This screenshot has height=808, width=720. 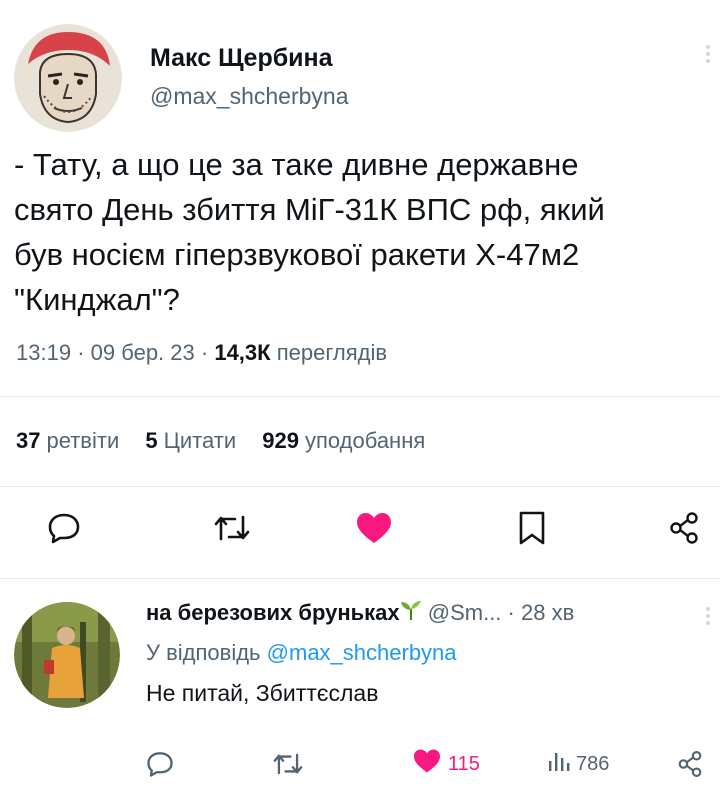 I want to click on tweet-meta: 13:19 · 09 бер. 23 · 14,3К переглядів, so click(x=201, y=353).